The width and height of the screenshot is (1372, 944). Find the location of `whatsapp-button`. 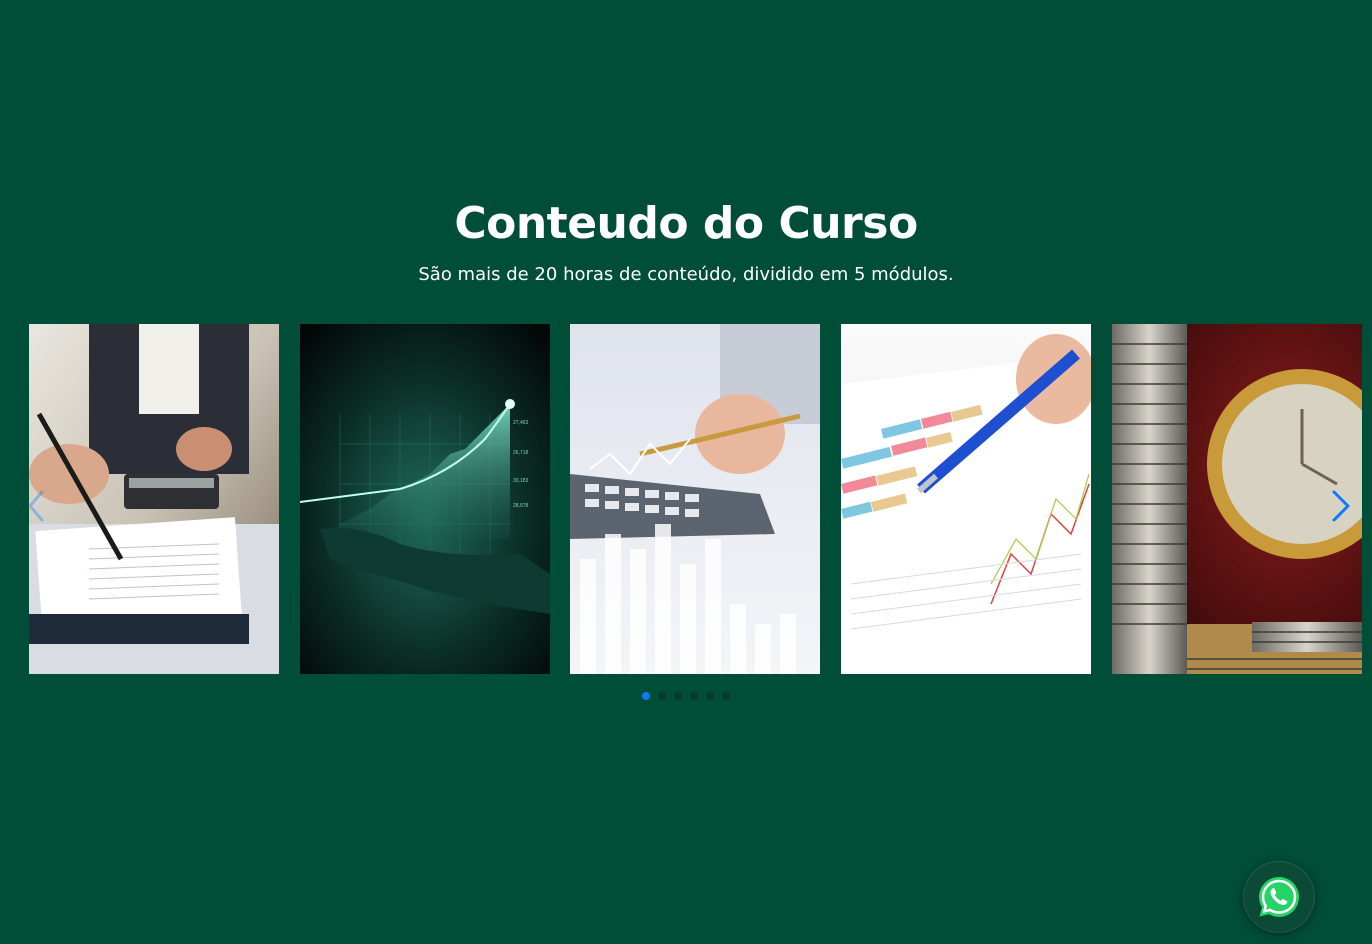

whatsapp-button is located at coordinates (1279, 897).